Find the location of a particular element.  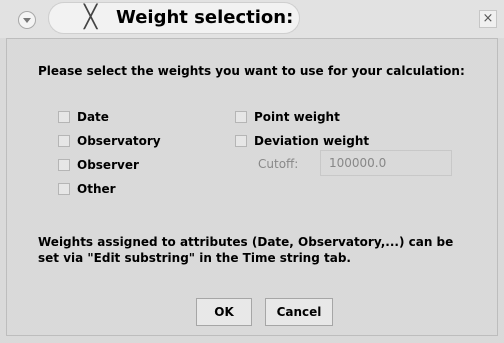

title-bar: ╳ Weight selection: × is located at coordinates (252, 19).